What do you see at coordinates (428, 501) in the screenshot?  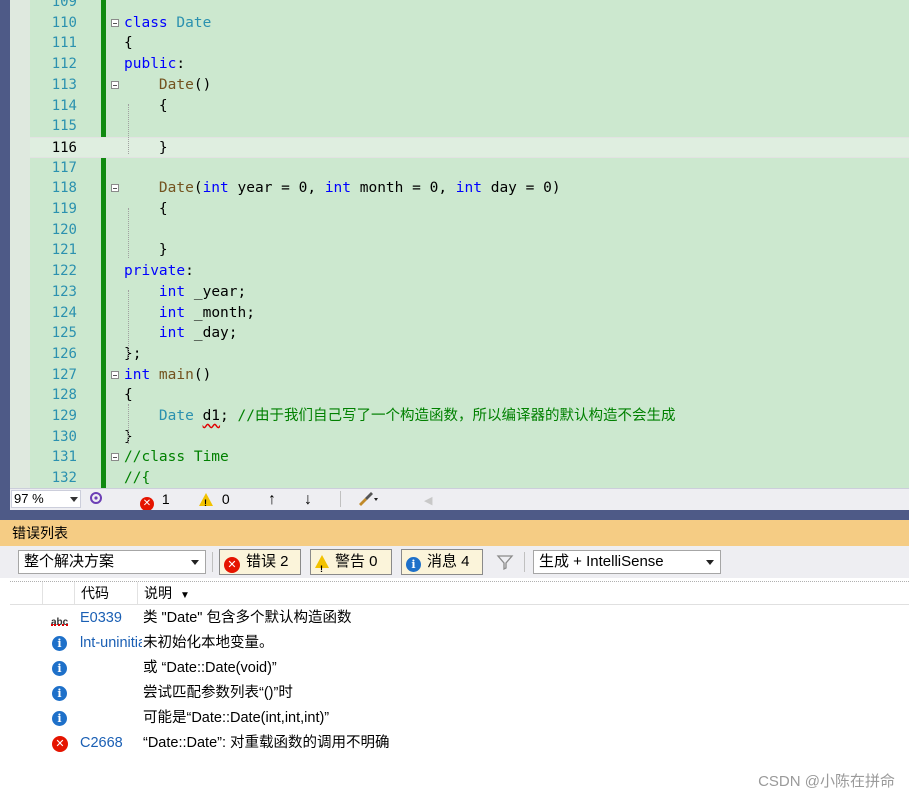 I see `scroll-left-icon: ◀` at bounding box center [428, 501].